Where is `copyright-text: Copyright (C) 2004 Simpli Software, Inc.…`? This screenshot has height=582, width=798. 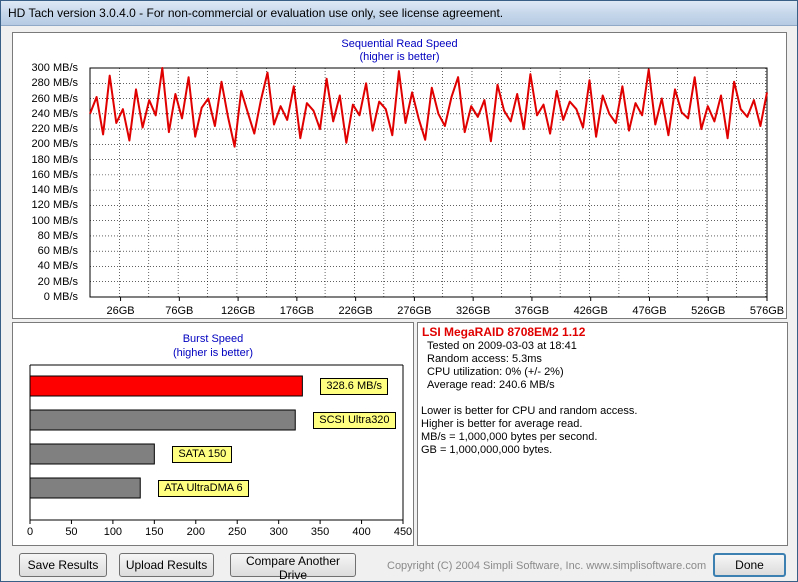
copyright-text: Copyright (C) 2004 Simpli Software, Inc.… is located at coordinates (547, 566).